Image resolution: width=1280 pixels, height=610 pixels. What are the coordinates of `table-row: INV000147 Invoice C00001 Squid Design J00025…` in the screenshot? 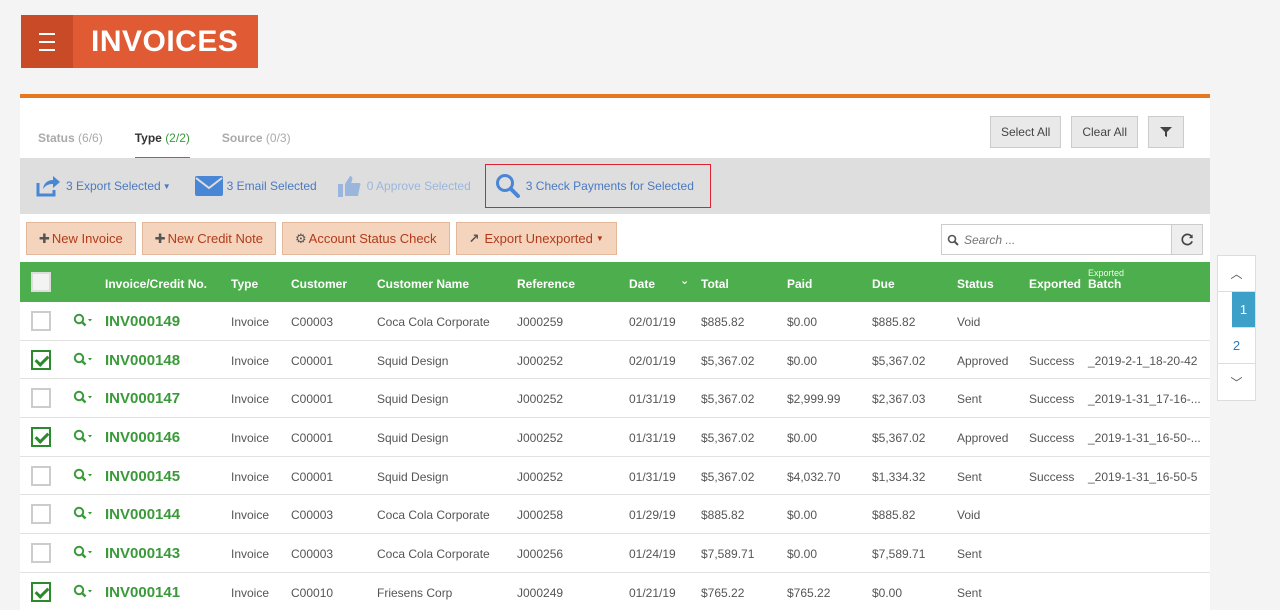 It's located at (615, 399).